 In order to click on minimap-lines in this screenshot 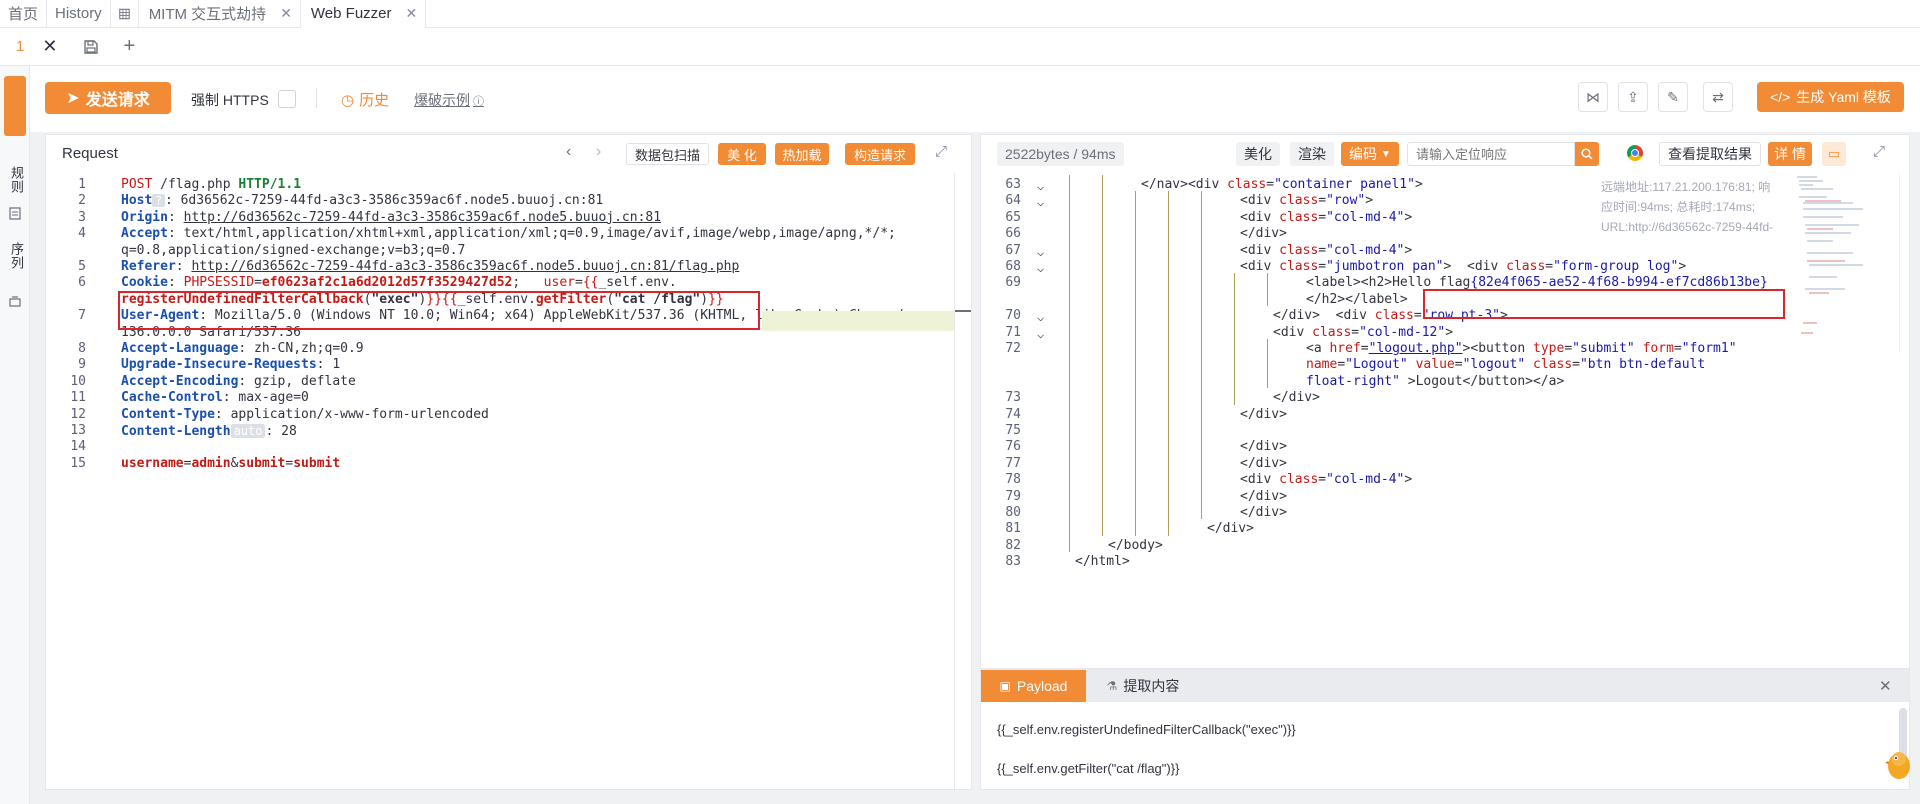, I will do `click(1830, 255)`.